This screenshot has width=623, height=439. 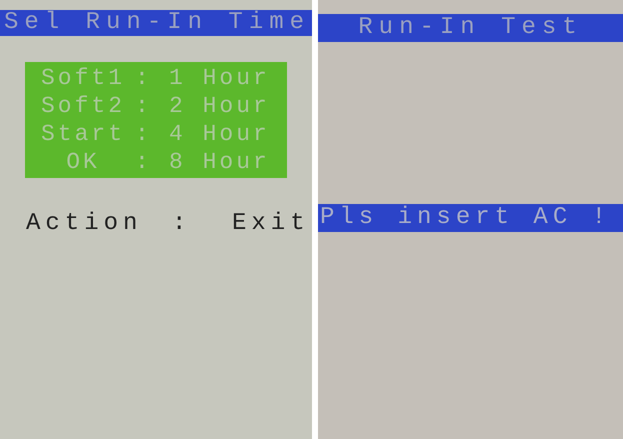 I want to click on action-colon: :, so click(x=182, y=224).